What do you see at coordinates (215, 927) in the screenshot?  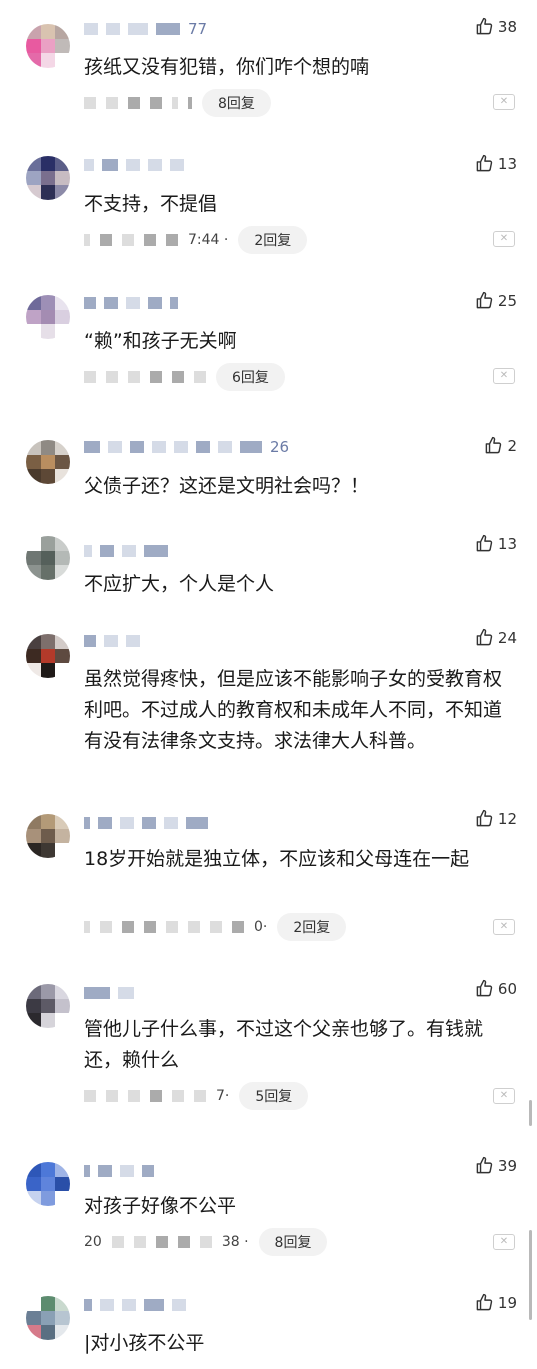 I see `comment-meta: 0· 2回复` at bounding box center [215, 927].